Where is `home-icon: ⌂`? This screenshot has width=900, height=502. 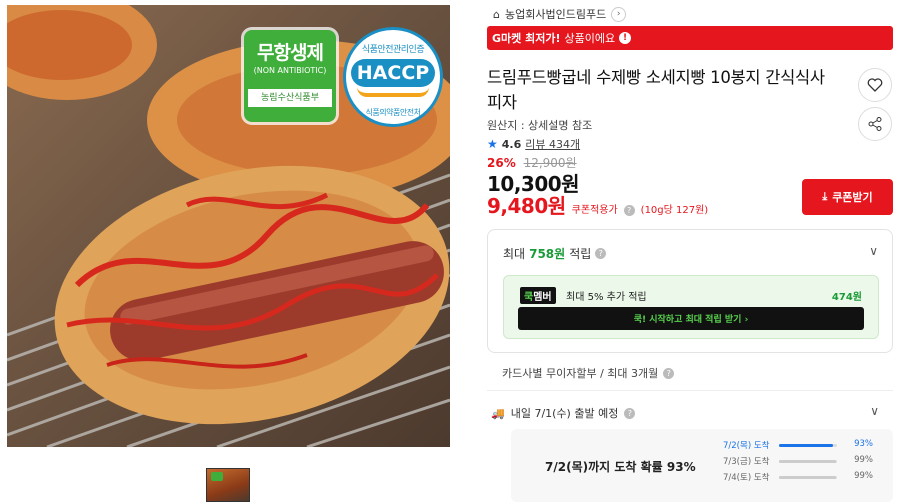
home-icon: ⌂ is located at coordinates (496, 14).